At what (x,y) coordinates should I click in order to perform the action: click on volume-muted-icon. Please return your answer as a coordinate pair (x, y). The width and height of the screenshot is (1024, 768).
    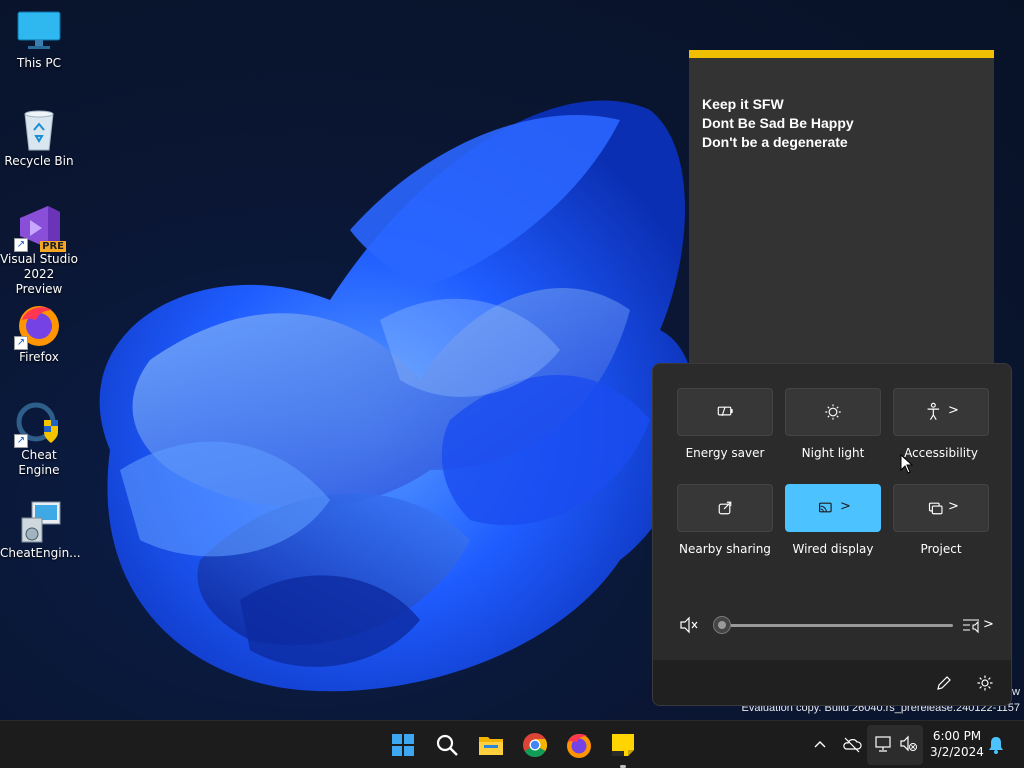
    Looking at the image, I should click on (689, 625).